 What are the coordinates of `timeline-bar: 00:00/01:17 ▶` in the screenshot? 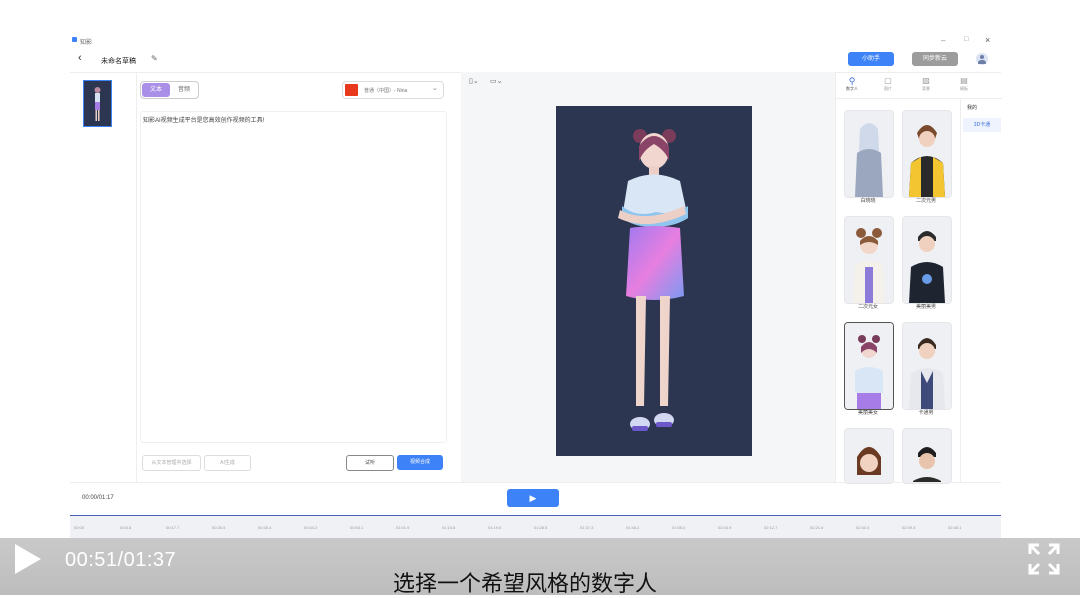 It's located at (535, 499).